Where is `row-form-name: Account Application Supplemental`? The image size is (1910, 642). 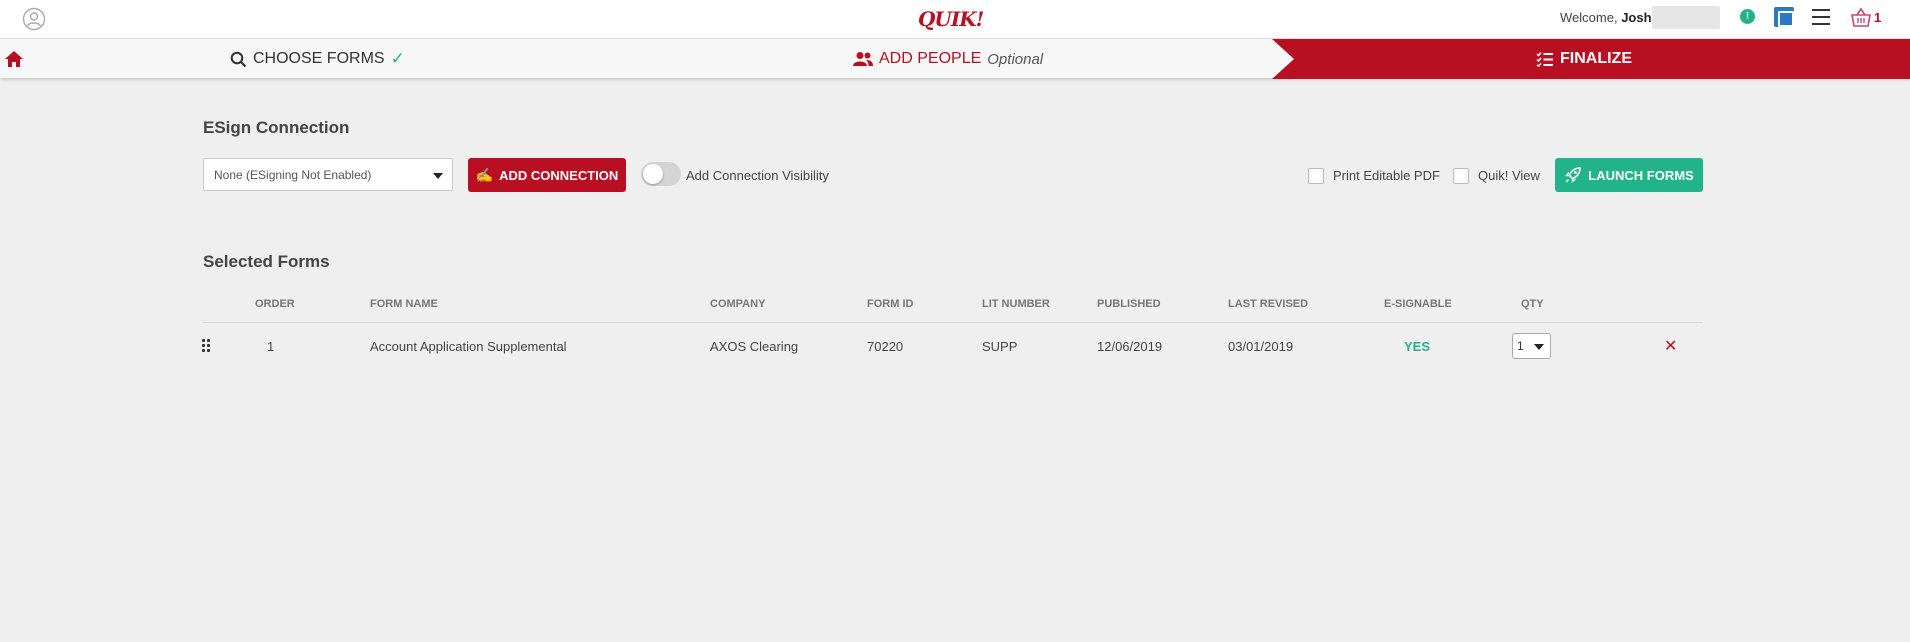 row-form-name: Account Application Supplemental is located at coordinates (468, 346).